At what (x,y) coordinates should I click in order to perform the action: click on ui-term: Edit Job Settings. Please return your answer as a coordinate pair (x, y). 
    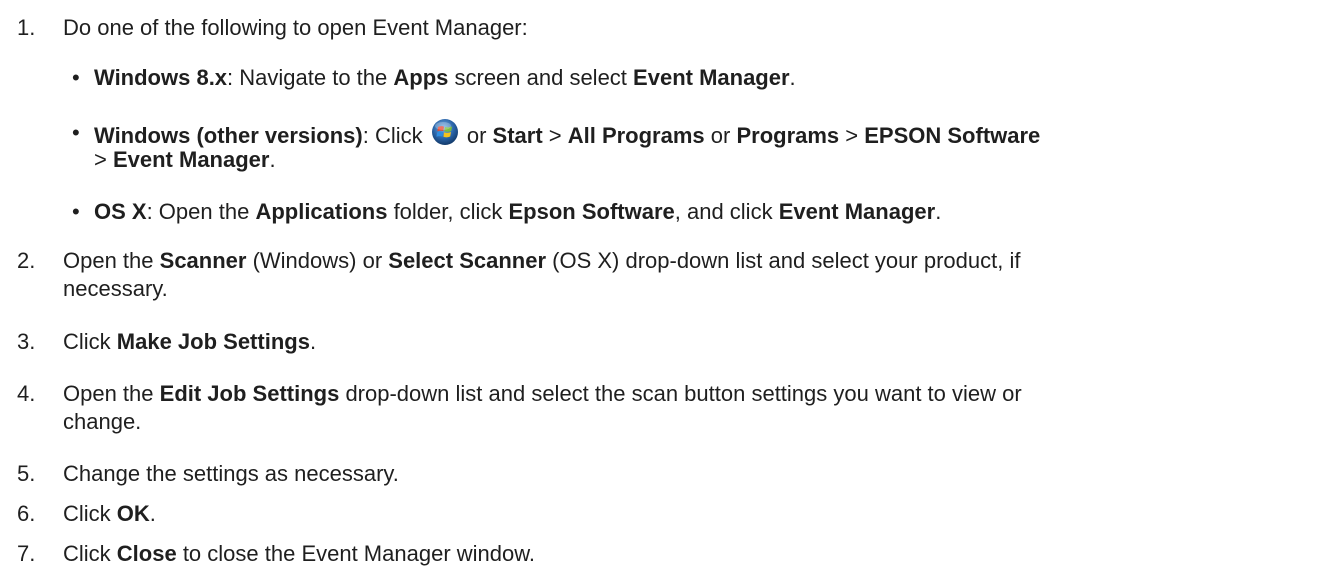
    Looking at the image, I should click on (249, 393).